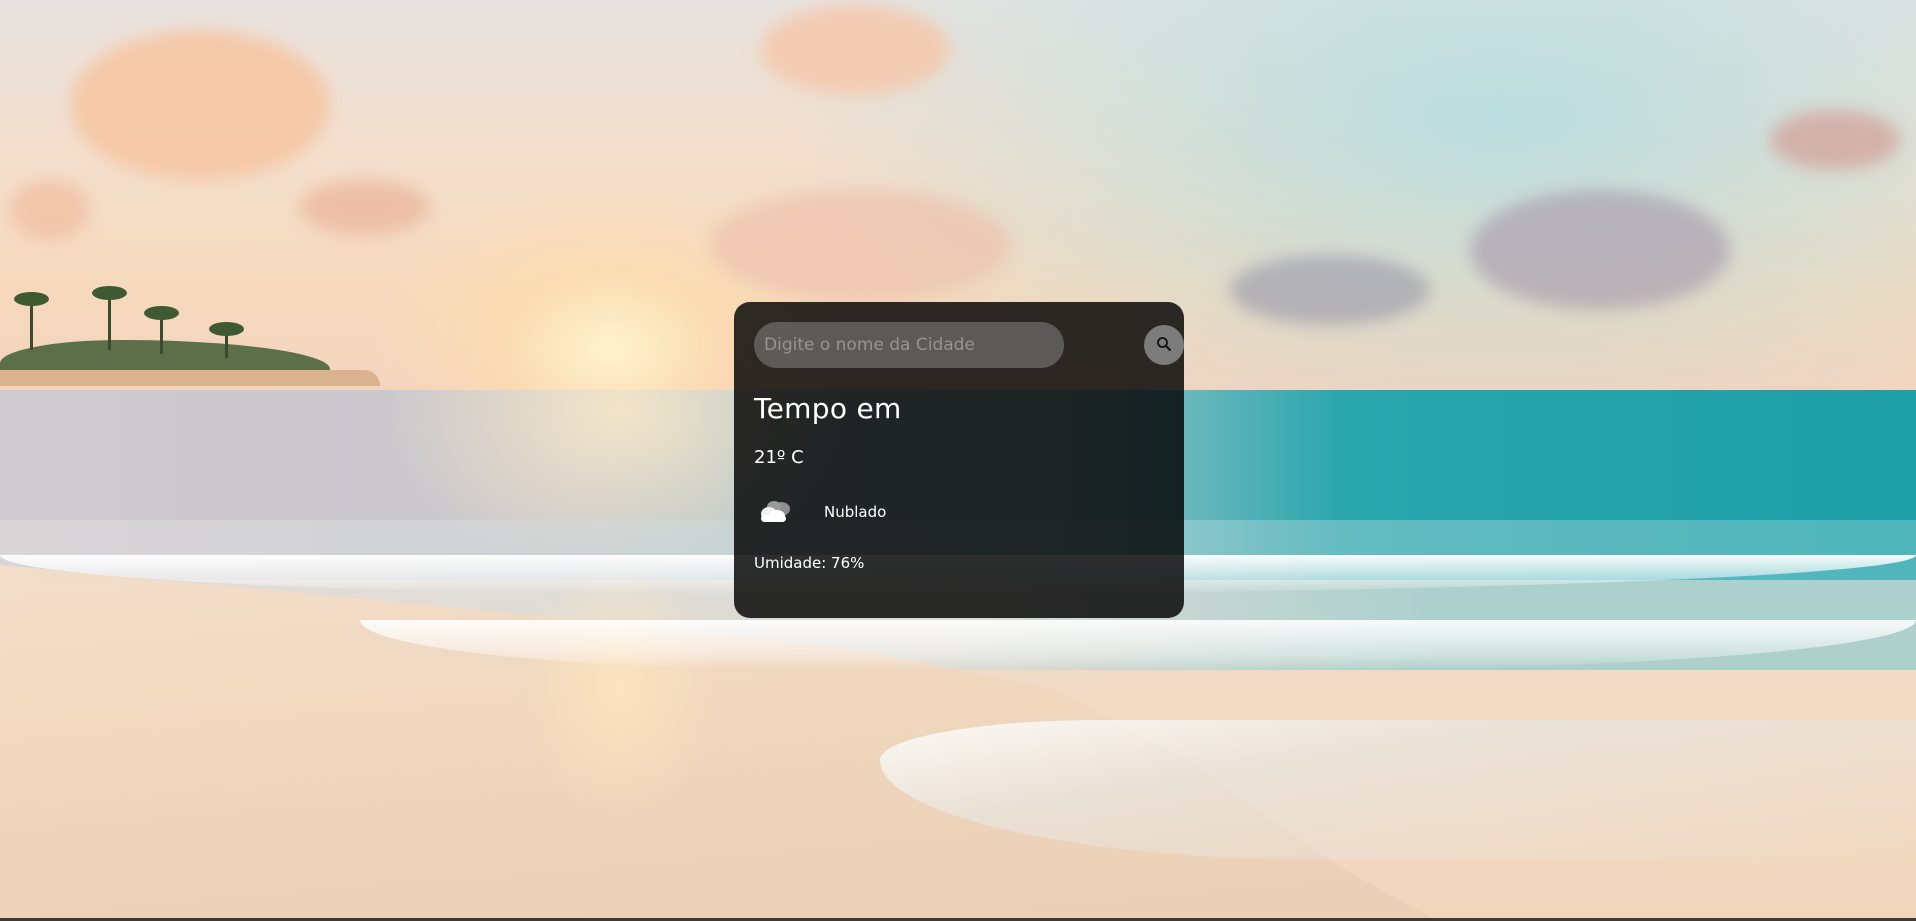  Describe the element at coordinates (909, 345) in the screenshot. I see `city-search-input` at that location.